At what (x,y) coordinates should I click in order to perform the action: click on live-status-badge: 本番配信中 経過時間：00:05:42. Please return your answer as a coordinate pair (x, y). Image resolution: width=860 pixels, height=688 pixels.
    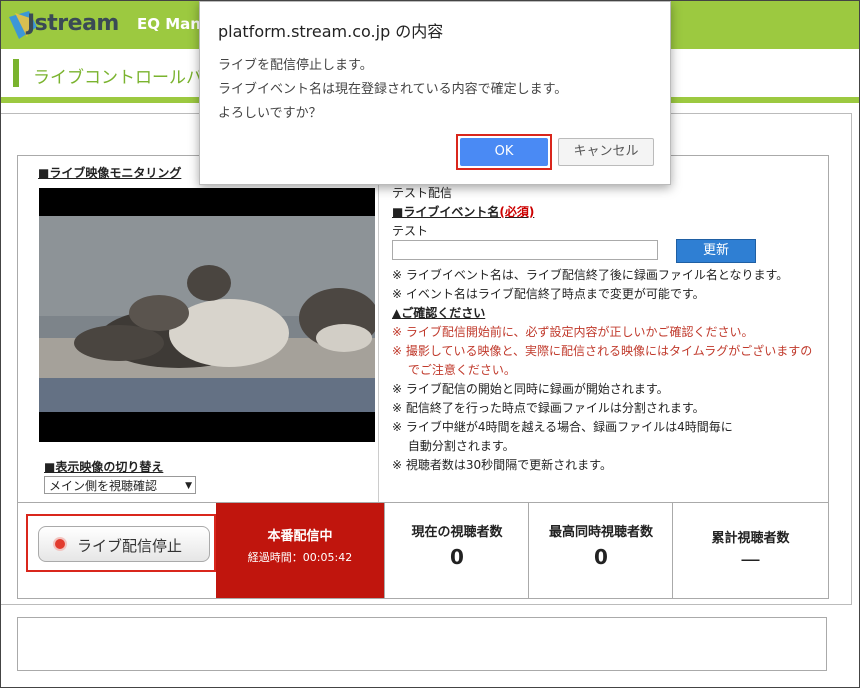
    Looking at the image, I should click on (300, 550).